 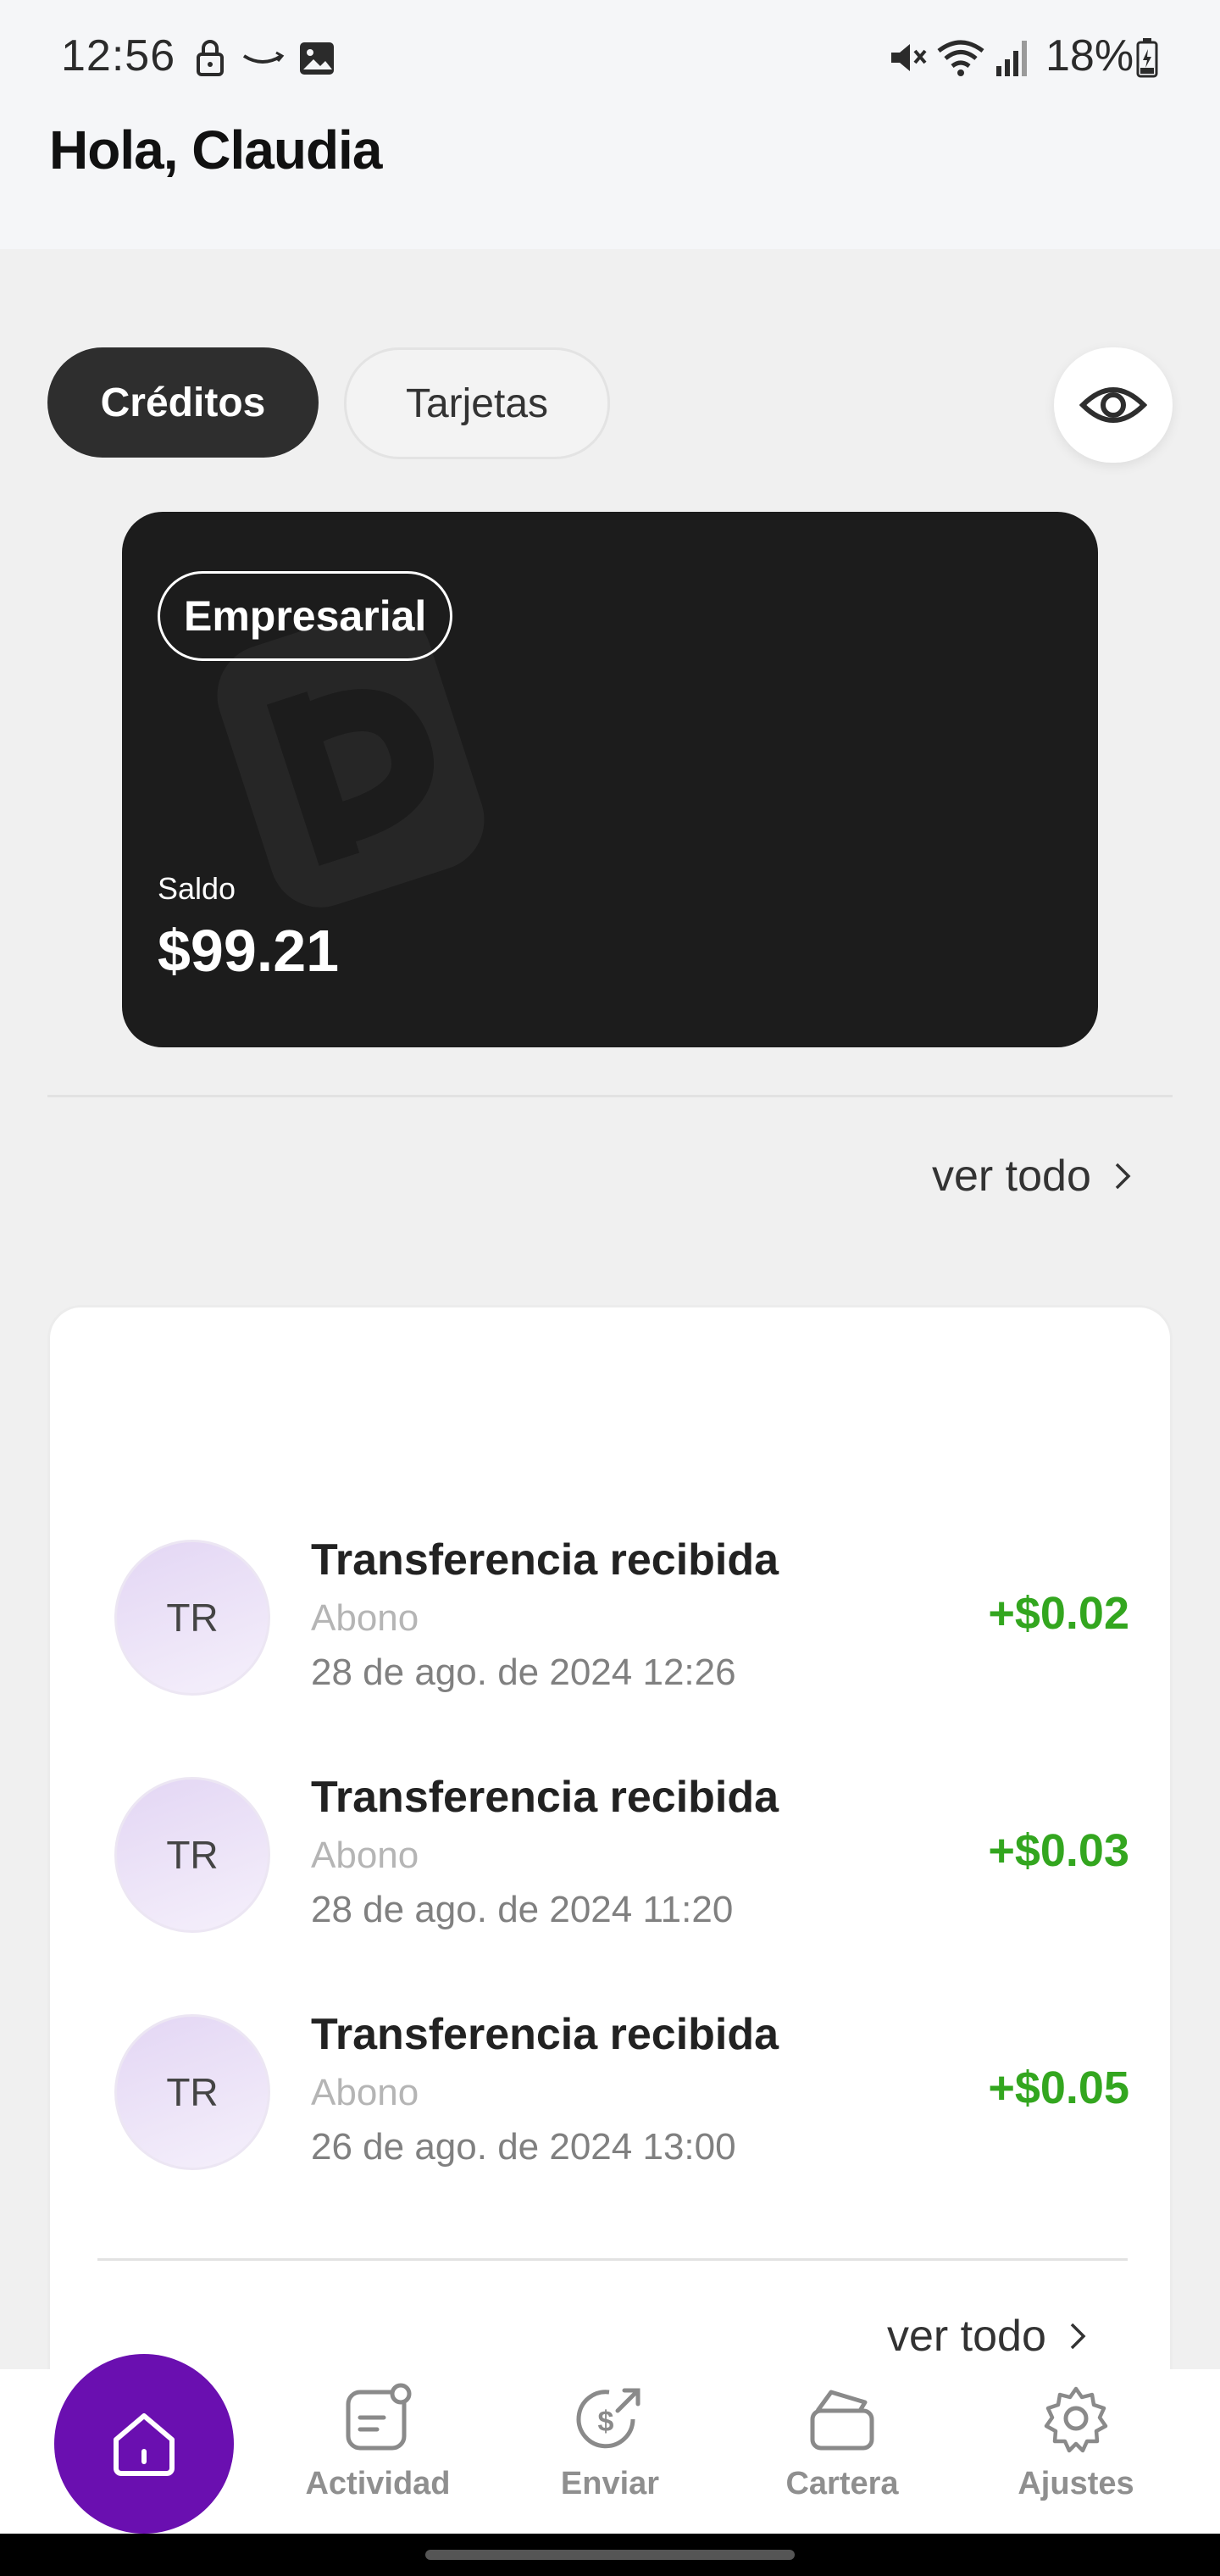 I want to click on transaction-amount: +$0.02, so click(x=1058, y=1613).